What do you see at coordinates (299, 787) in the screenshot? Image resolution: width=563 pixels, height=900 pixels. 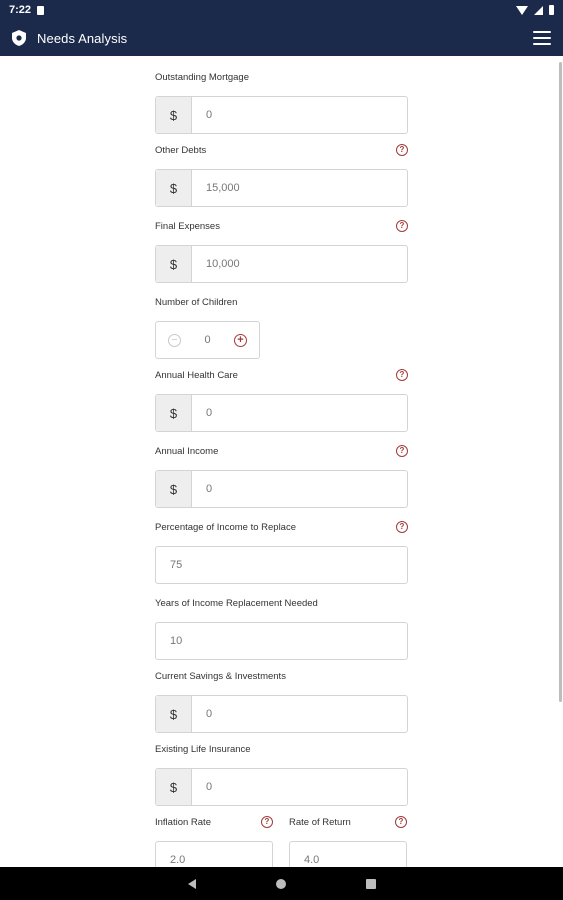 I see `life-insurance-value: 0` at bounding box center [299, 787].